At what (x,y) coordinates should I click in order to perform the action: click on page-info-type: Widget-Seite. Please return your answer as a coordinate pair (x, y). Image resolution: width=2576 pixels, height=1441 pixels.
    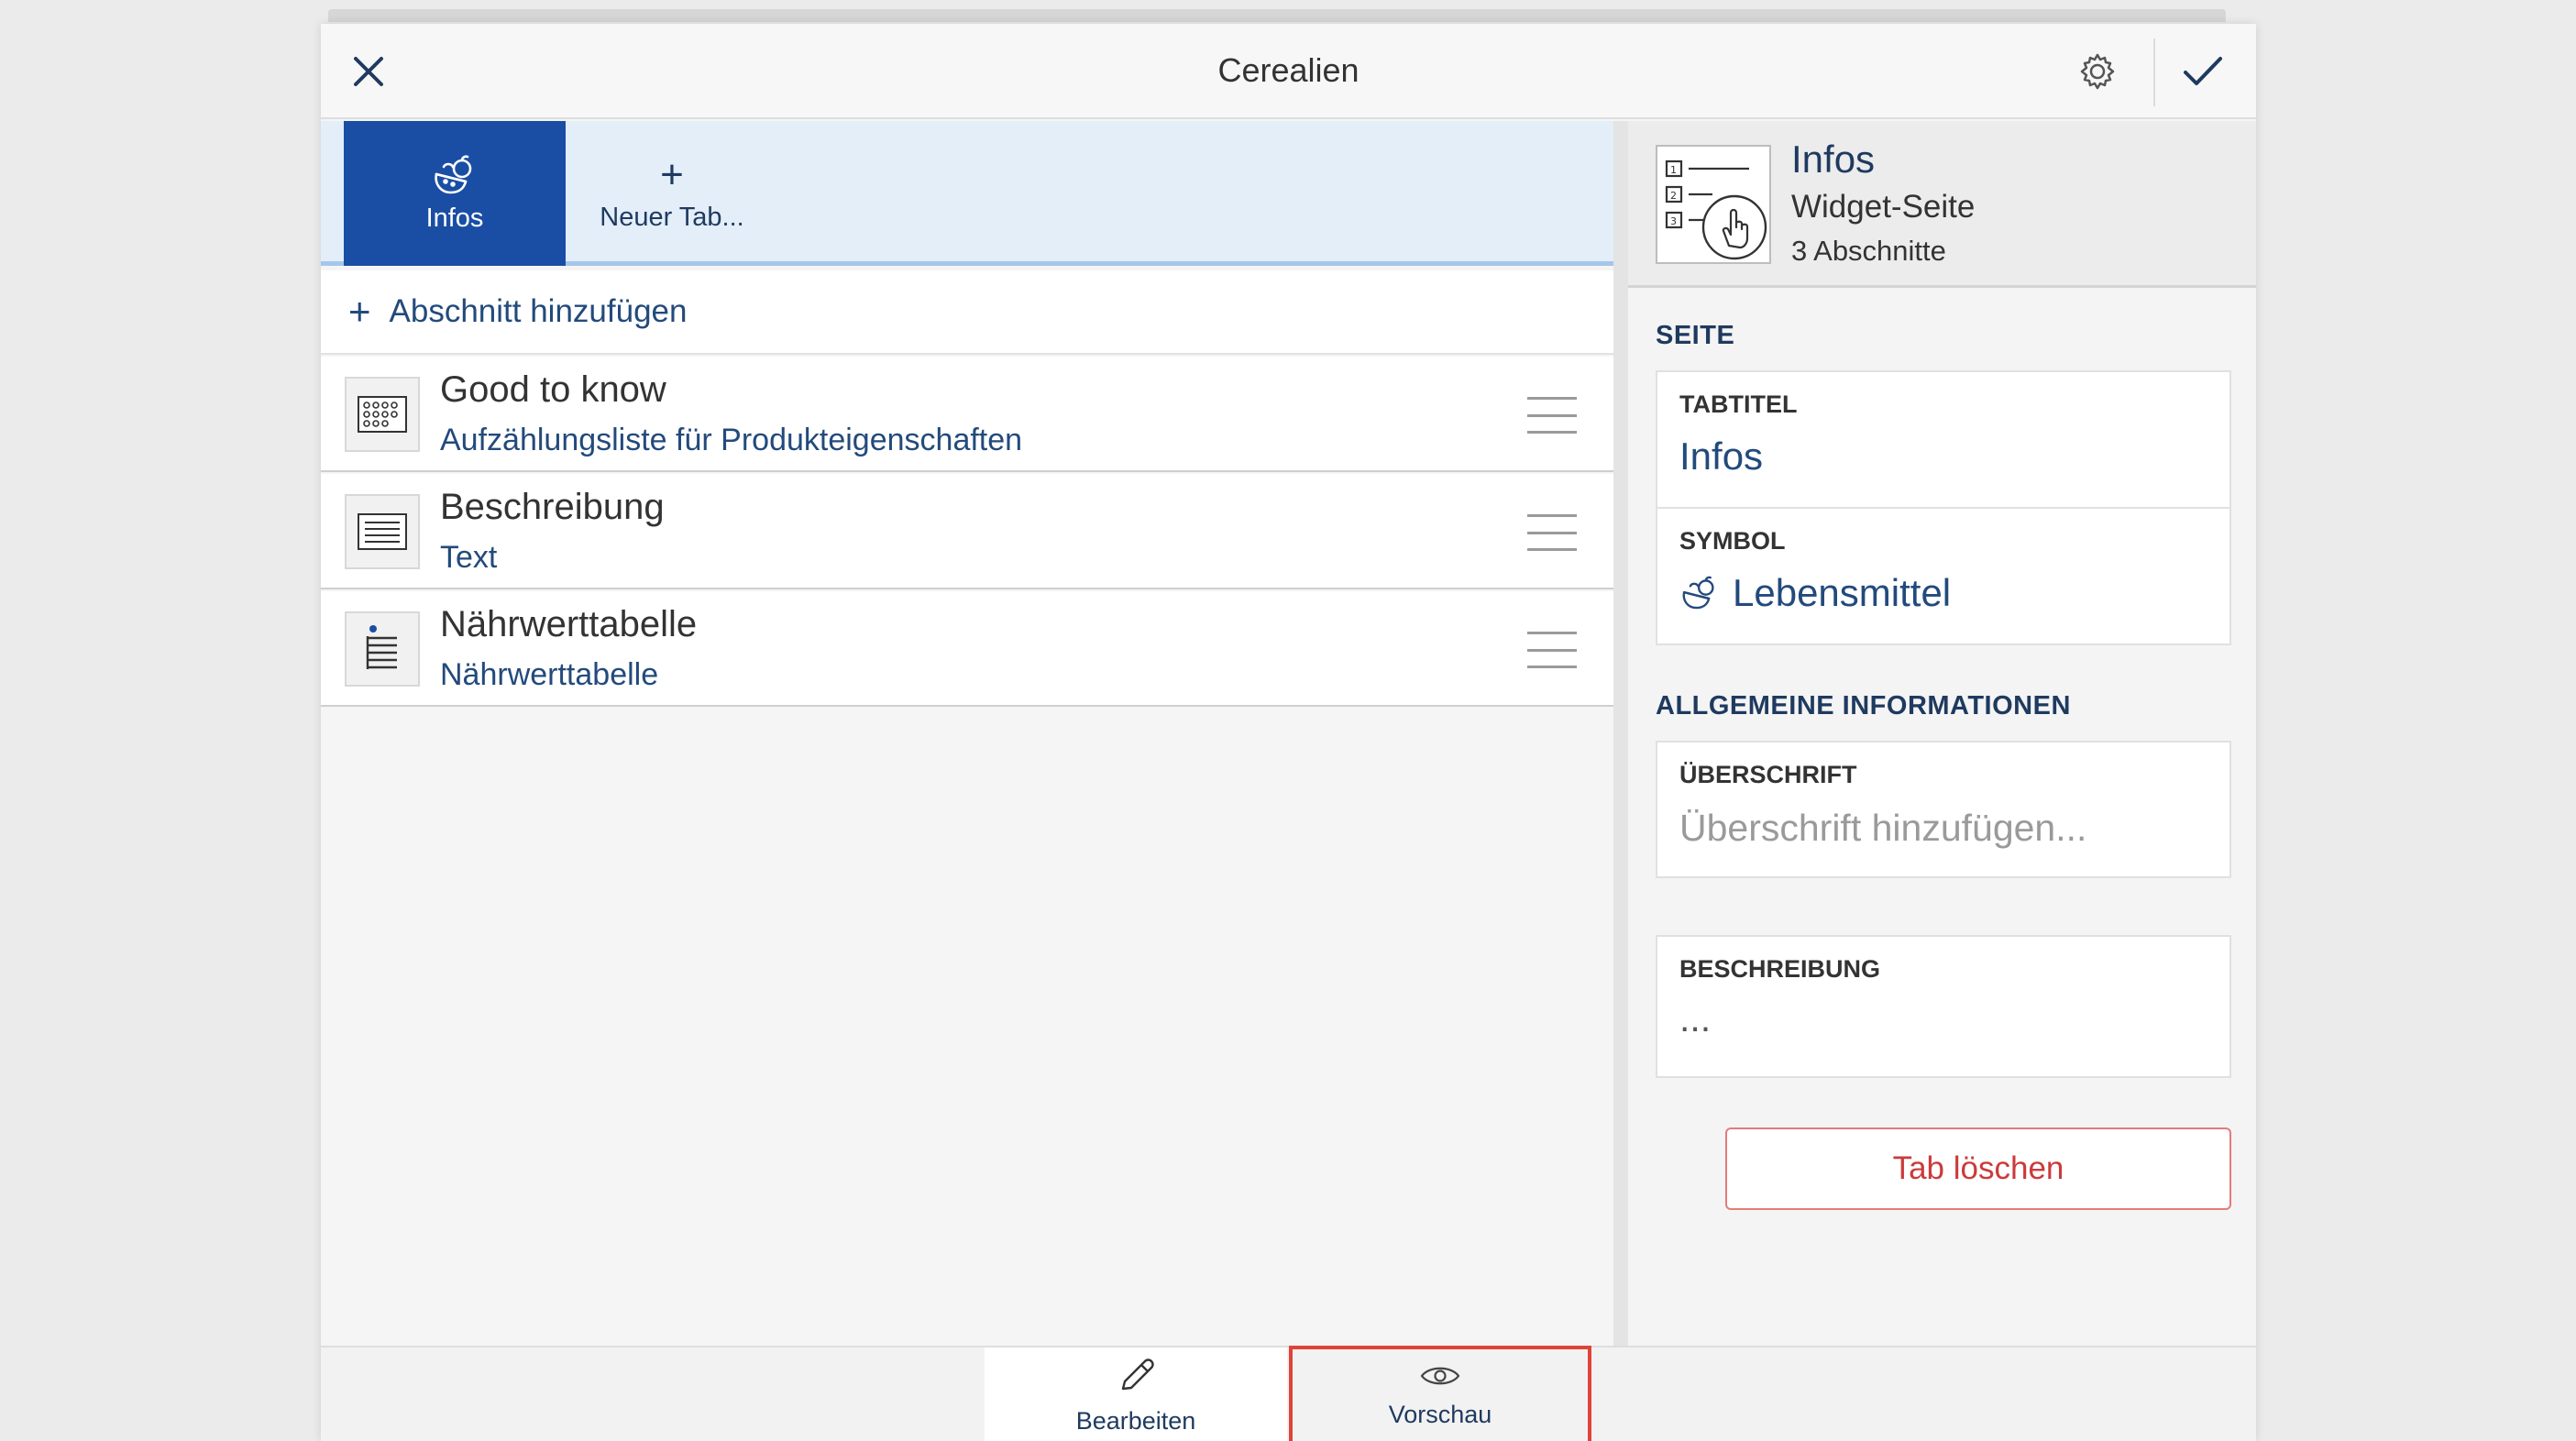
    Looking at the image, I should click on (1884, 207).